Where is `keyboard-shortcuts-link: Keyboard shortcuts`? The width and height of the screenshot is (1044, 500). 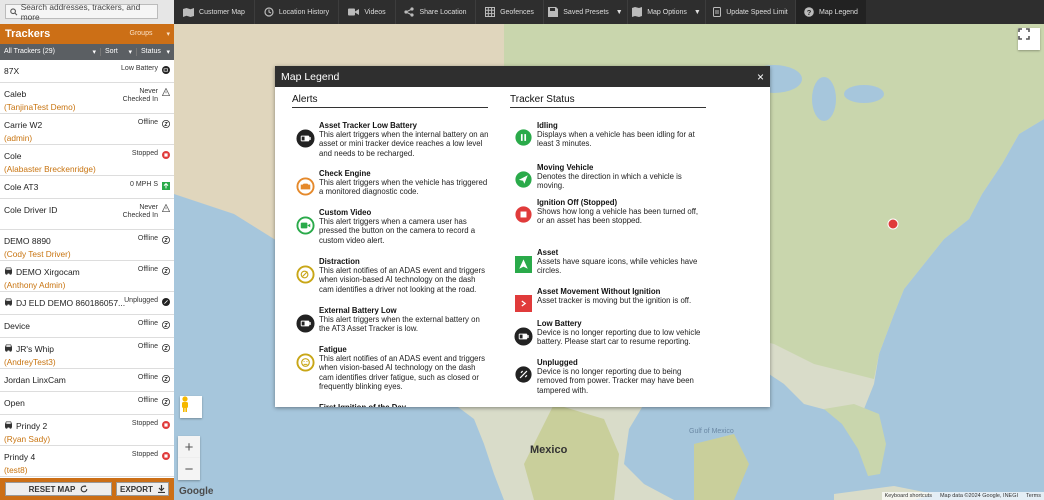
keyboard-shortcuts-link: Keyboard shortcuts is located at coordinates (908, 496).